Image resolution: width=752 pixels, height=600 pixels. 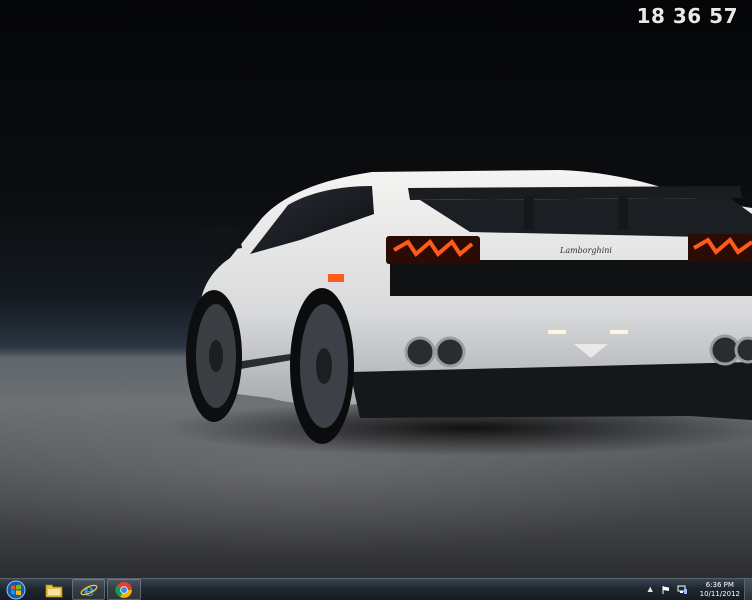 I want to click on show-hidden-icons-chevron-icon: ▲, so click(x=650, y=589).